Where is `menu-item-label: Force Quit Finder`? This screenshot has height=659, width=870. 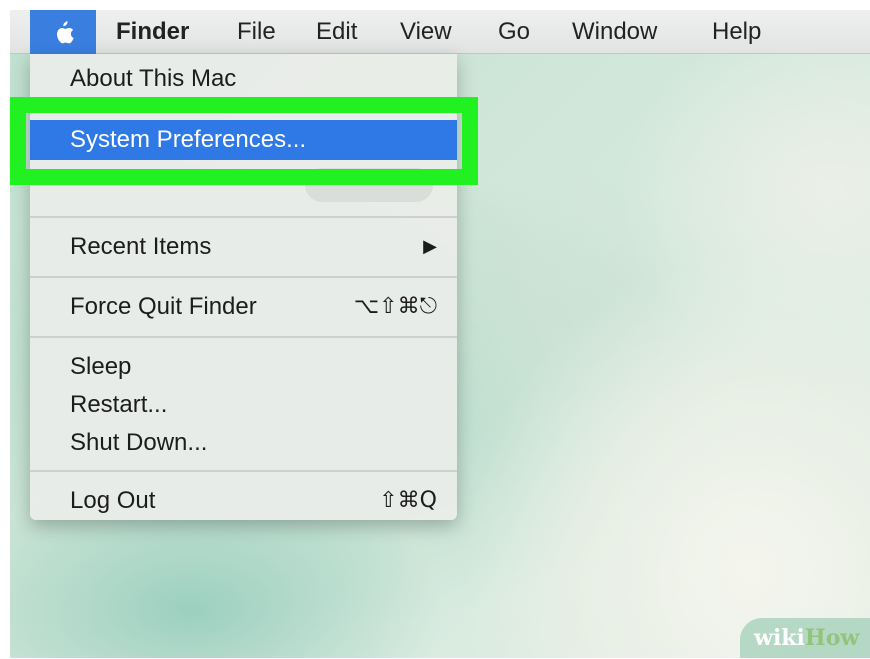 menu-item-label: Force Quit Finder is located at coordinates (163, 306).